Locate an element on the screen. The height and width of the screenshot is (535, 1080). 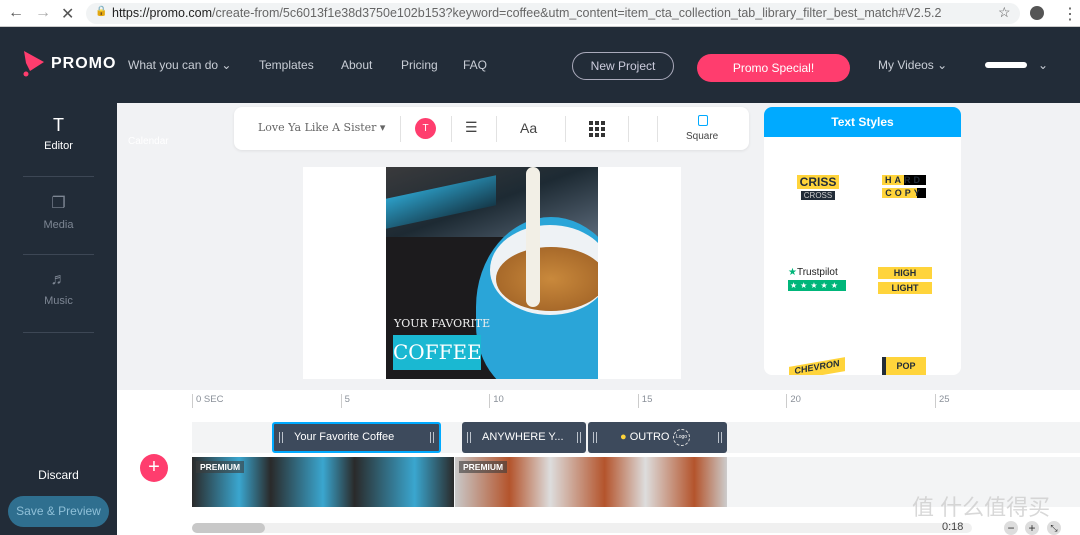
style-highlight: HIGH LIGHT is located at coordinates (905, 280).